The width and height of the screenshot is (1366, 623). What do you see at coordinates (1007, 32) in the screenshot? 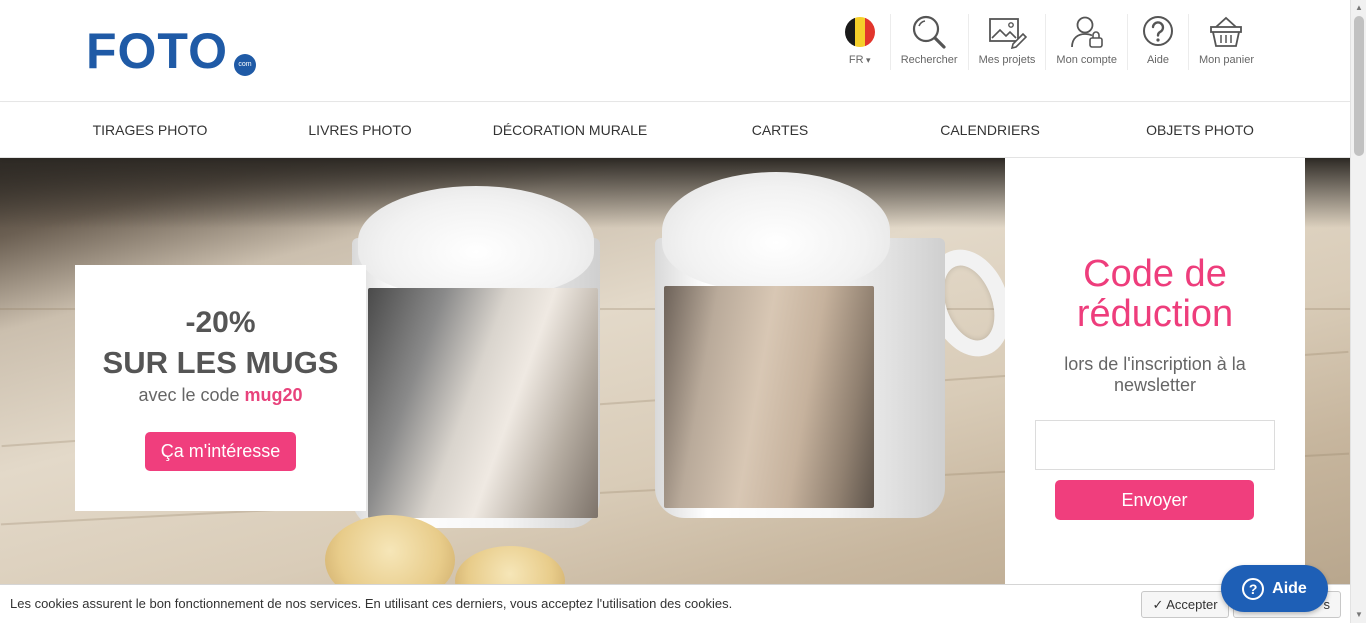
I see `projects-icon` at bounding box center [1007, 32].